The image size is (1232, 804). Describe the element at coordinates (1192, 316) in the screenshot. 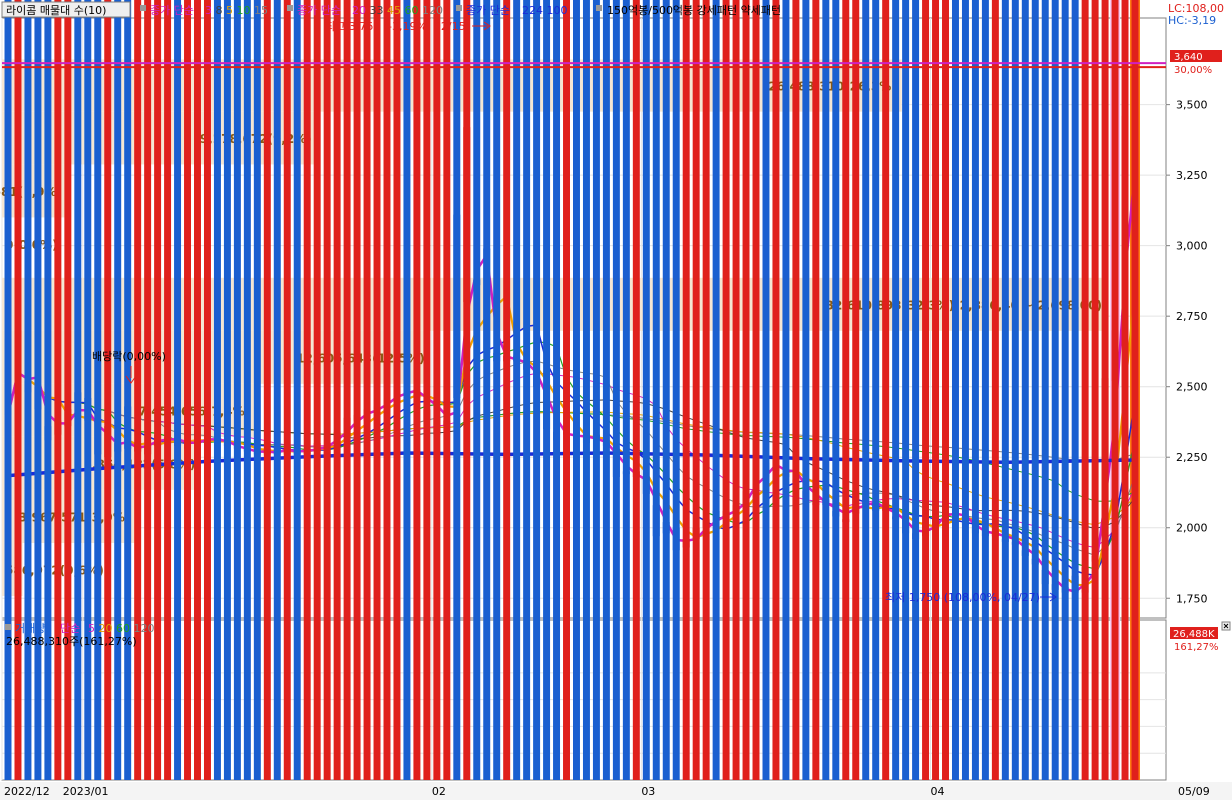

I see `price-tick-label: 2,750` at that location.